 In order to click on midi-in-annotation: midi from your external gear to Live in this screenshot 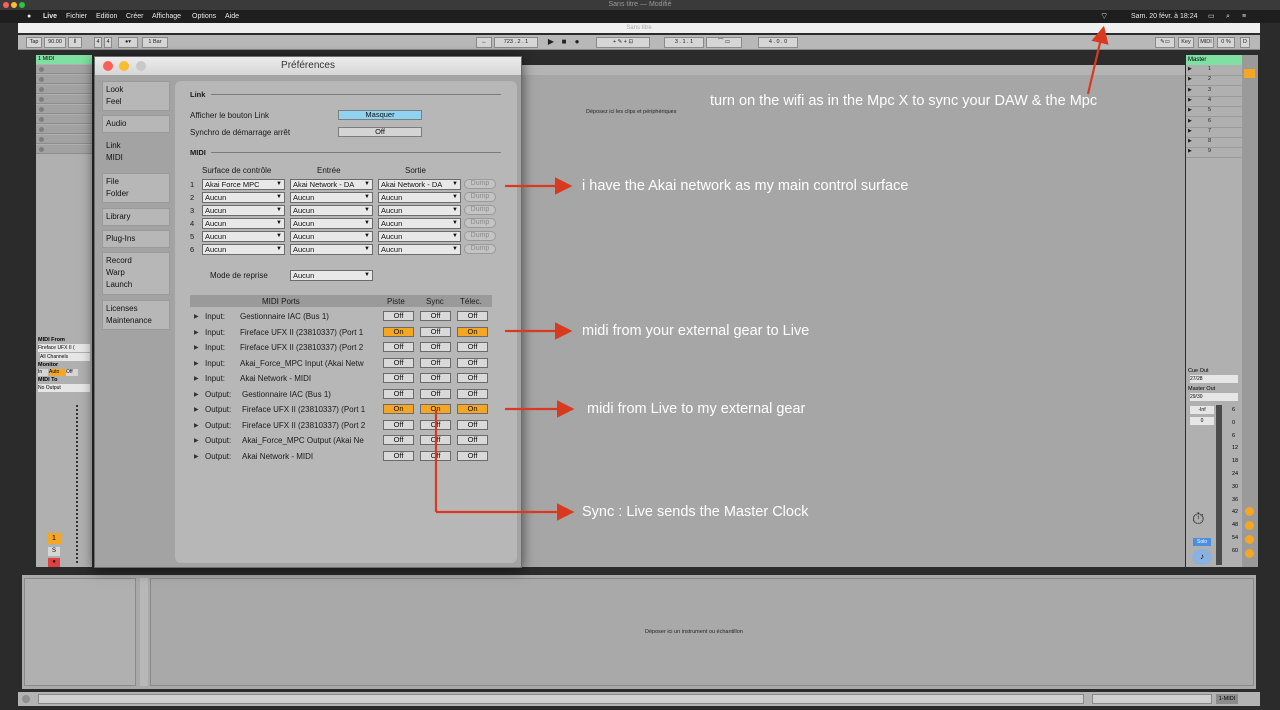, I will do `click(696, 331)`.